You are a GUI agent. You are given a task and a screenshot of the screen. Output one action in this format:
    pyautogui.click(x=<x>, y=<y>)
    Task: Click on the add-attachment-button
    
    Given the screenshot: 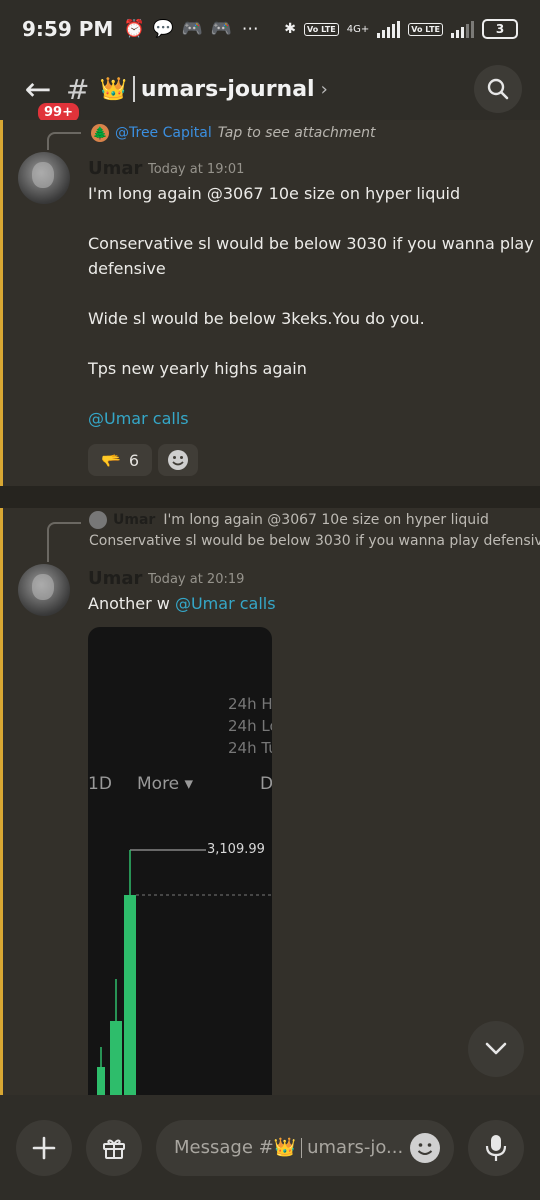 What is the action you would take?
    pyautogui.click(x=44, y=1147)
    